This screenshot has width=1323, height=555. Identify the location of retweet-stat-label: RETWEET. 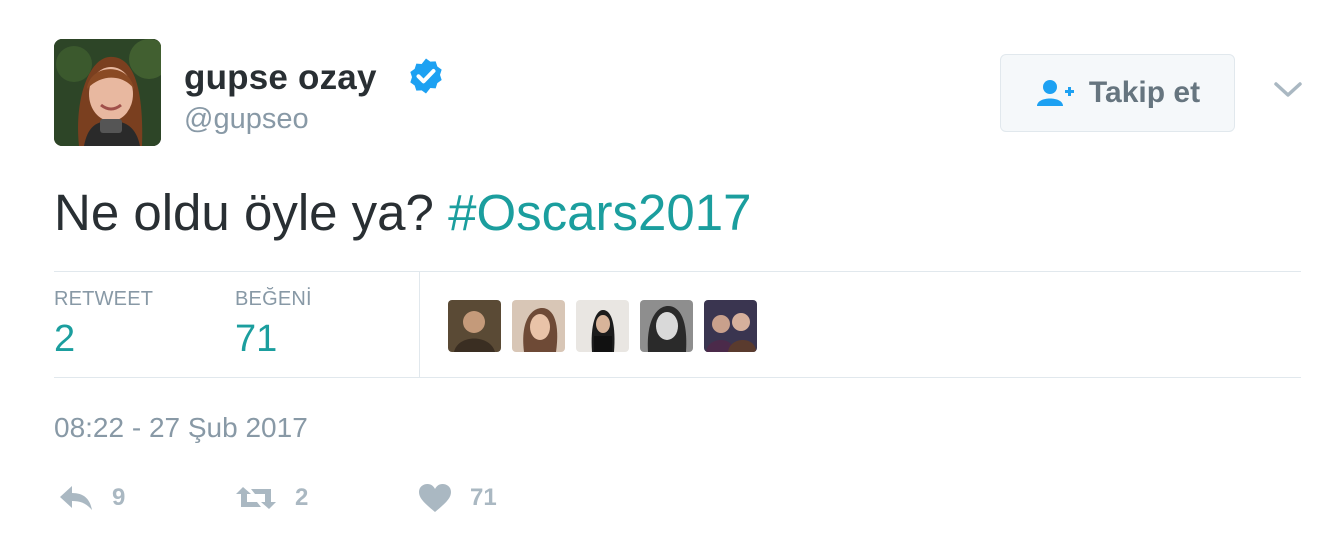
(104, 299).